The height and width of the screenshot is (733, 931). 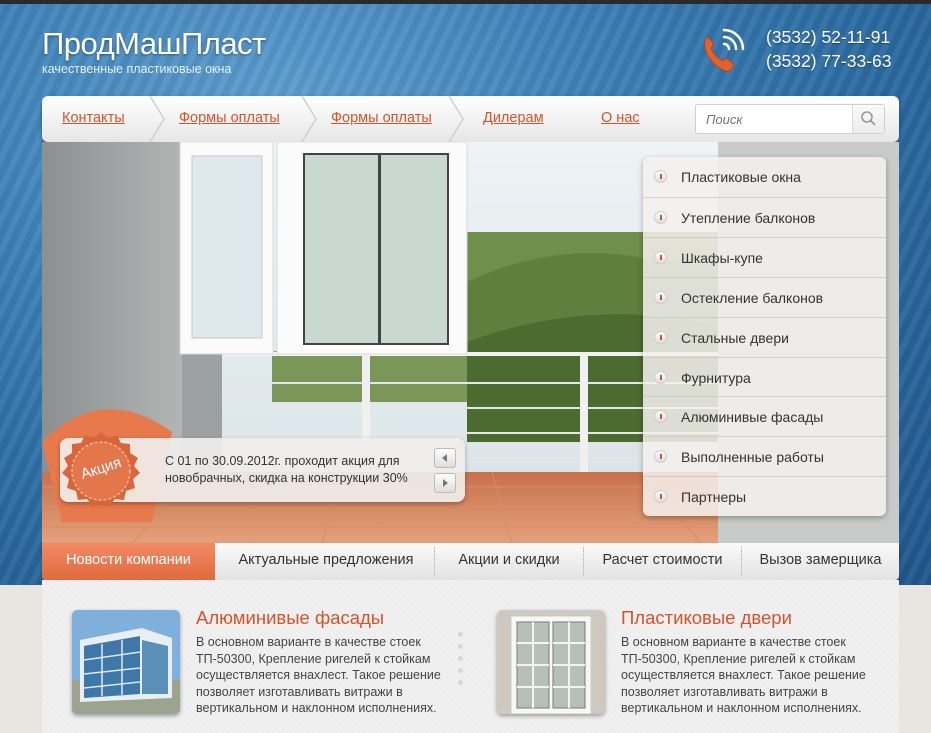 I want to click on sidebar-item-label: Остекление балконов, so click(x=752, y=297).